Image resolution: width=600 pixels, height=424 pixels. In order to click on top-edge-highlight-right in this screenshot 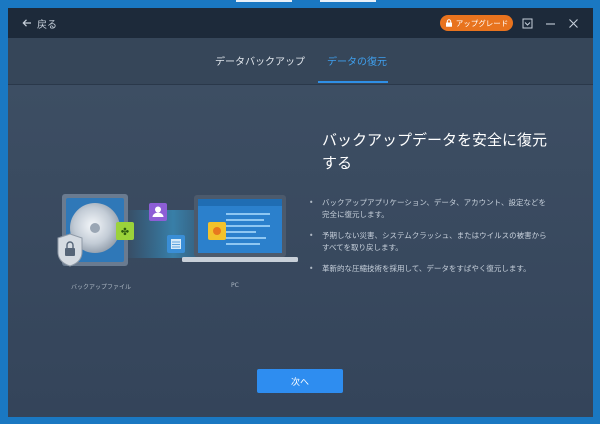, I will do `click(348, 1)`.